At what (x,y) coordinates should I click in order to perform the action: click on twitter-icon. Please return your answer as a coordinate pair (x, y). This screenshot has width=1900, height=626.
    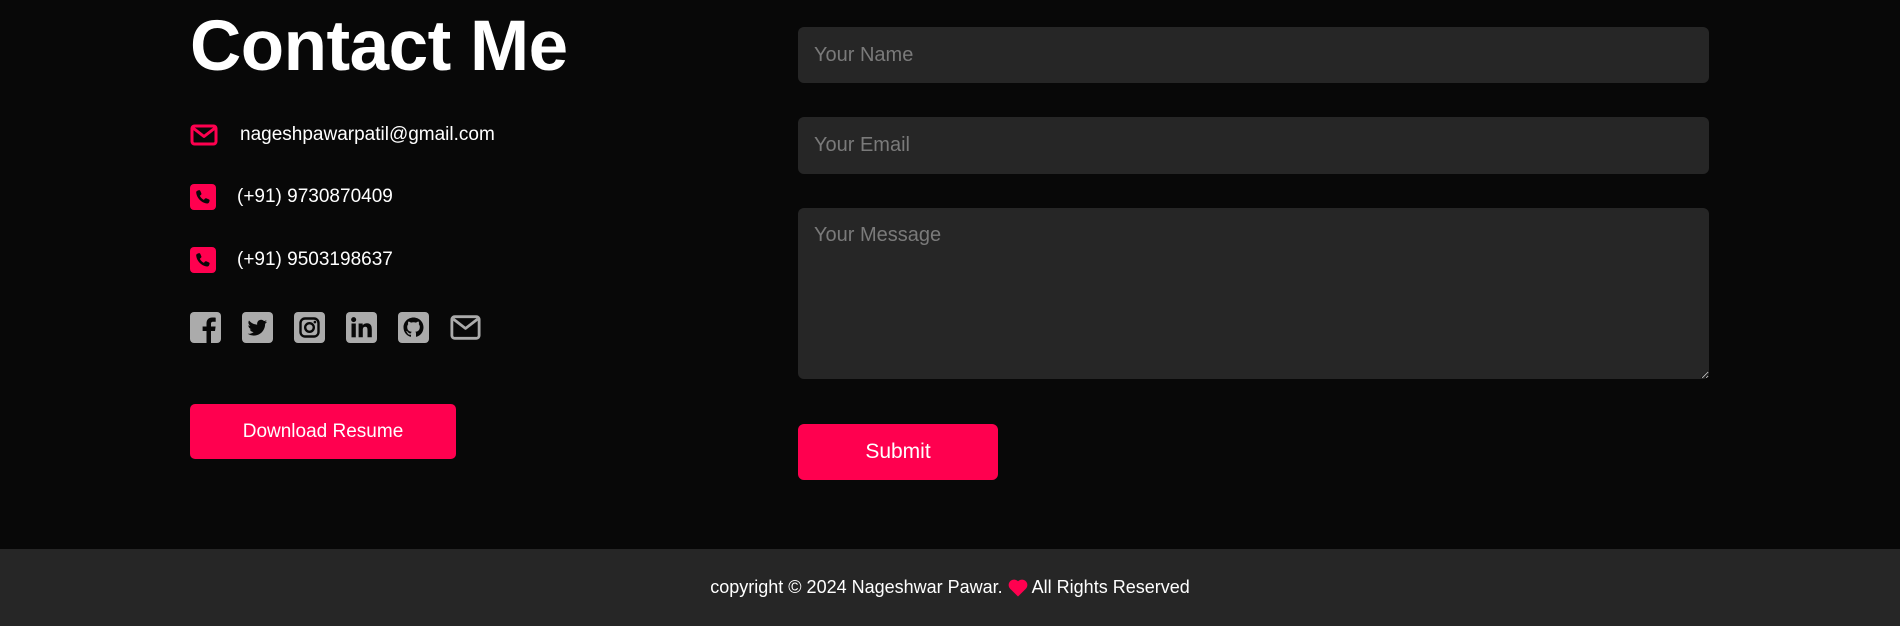
    Looking at the image, I should click on (257, 327).